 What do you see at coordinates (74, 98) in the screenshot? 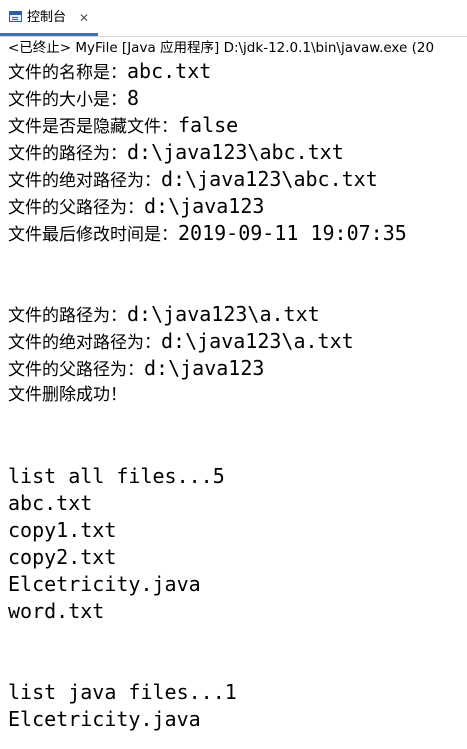
I see `output-line: 文件的大小是：8` at bounding box center [74, 98].